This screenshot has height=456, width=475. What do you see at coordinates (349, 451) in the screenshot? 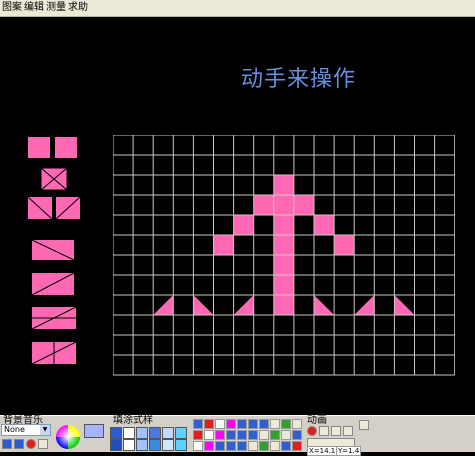
I see `coord-y-readout: Y=1.4` at bounding box center [349, 451].